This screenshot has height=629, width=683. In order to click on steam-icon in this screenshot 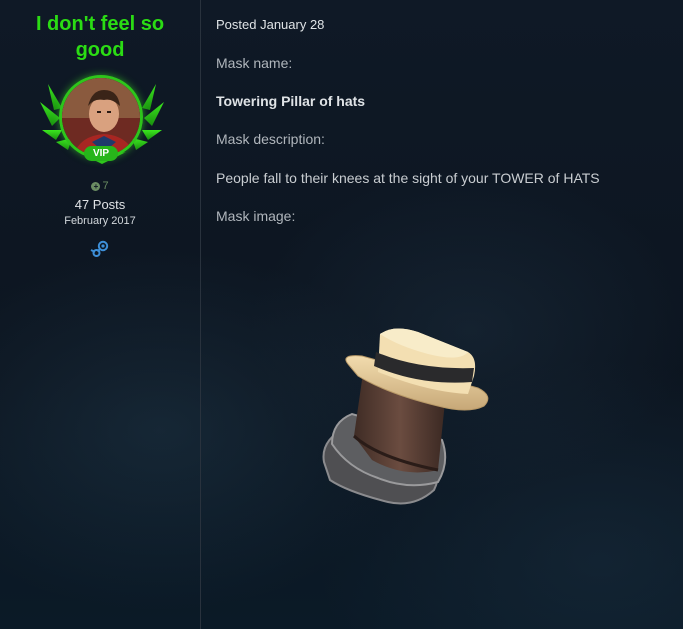, I will do `click(100, 249)`.